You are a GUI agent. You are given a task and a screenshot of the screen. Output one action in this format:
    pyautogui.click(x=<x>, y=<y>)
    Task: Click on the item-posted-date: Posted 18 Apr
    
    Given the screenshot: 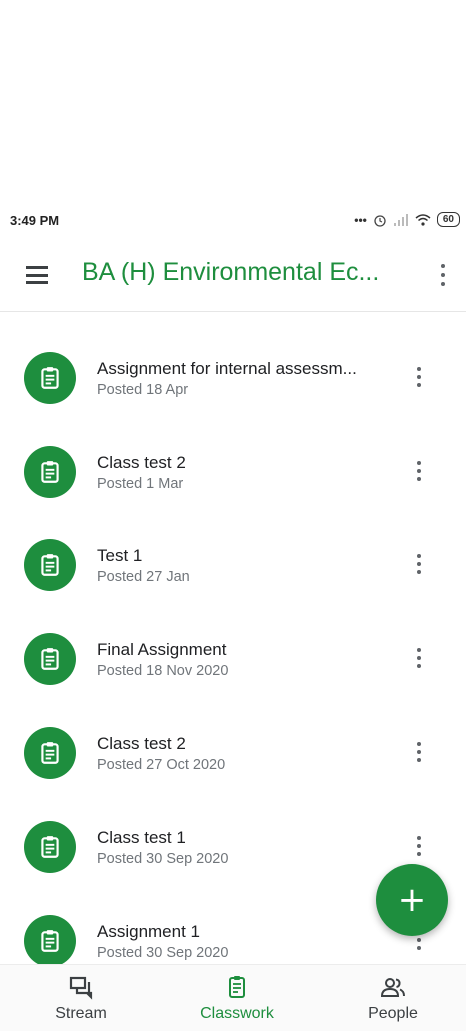 What is the action you would take?
    pyautogui.click(x=143, y=390)
    